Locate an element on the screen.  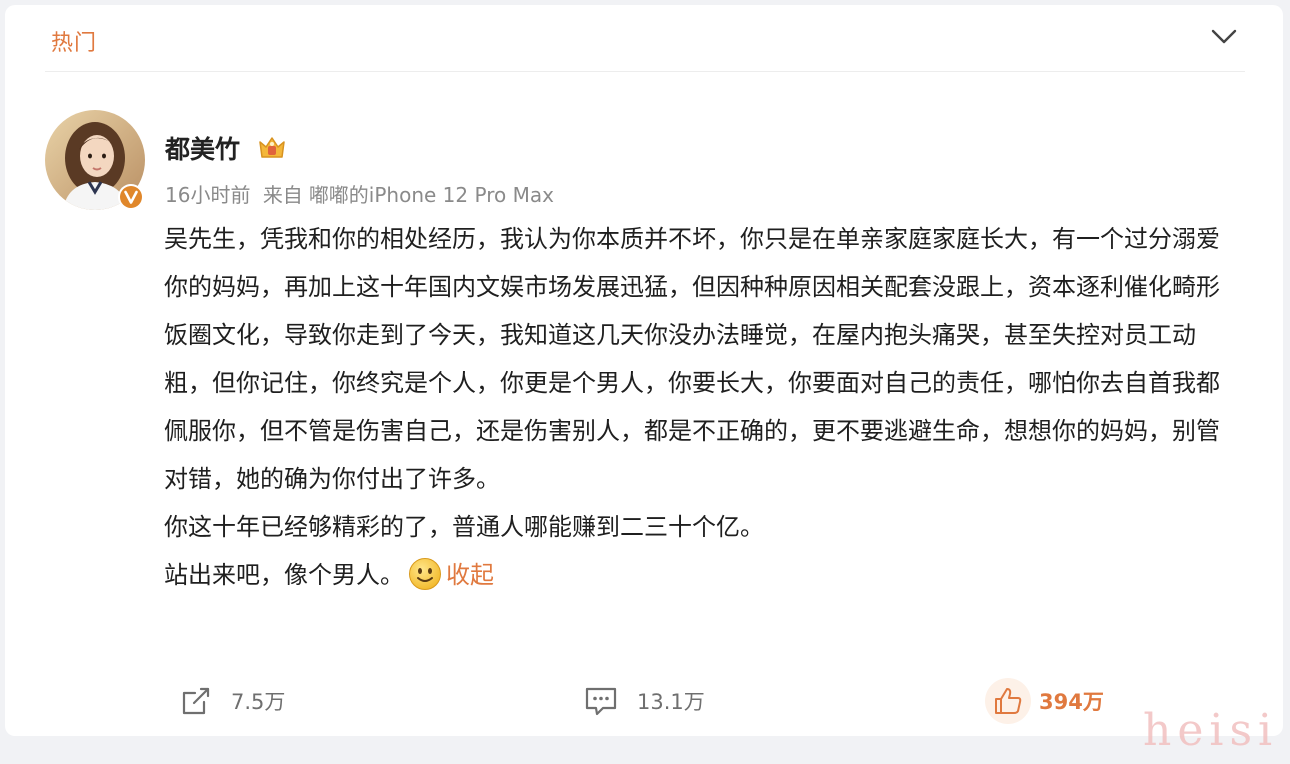
post-last-line-text: 站出来吧，像个男人。 is located at coordinates (284, 575).